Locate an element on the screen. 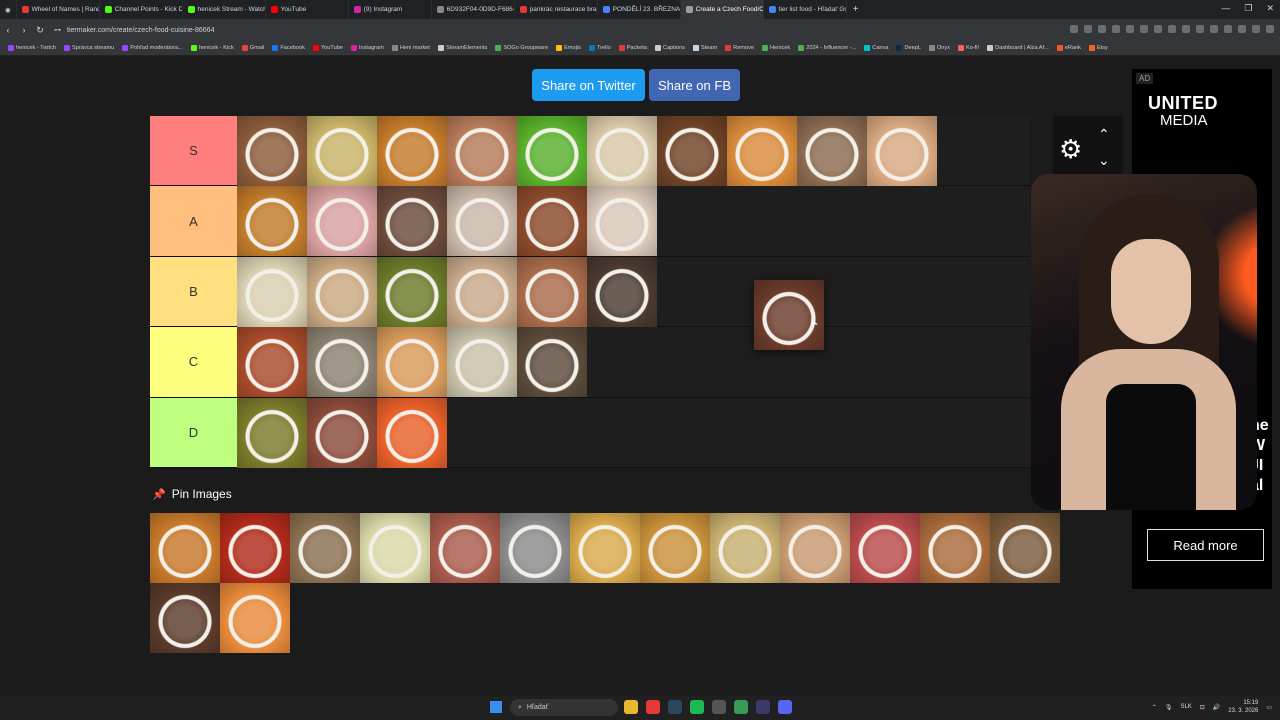 This screenshot has height=720, width=1280. bookmark-item: Facebook is located at coordinates (288, 48).